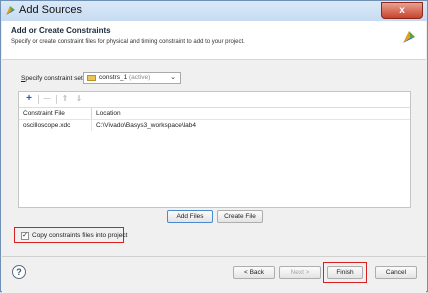  What do you see at coordinates (47, 99) in the screenshot?
I see `remove-icon: —` at bounding box center [47, 99].